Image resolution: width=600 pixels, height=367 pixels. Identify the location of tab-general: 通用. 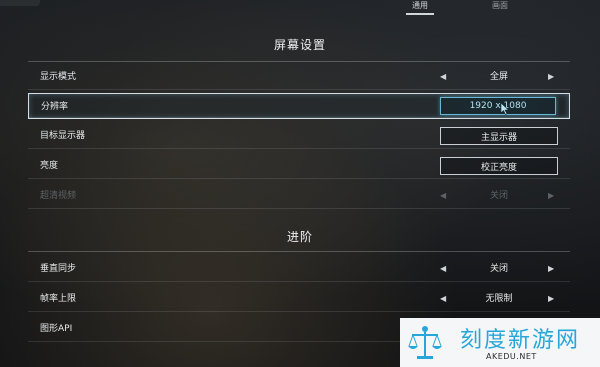
(420, 7).